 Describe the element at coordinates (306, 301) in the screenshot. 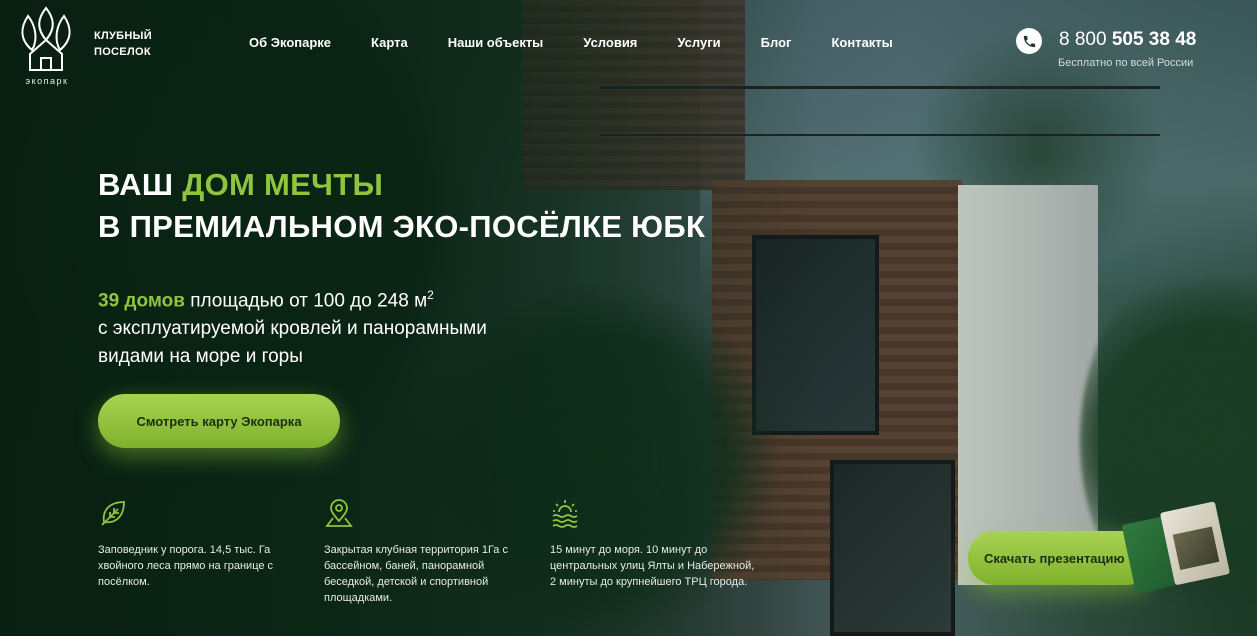

I see `lead-part1: площадью от 100 до 248 м` at that location.